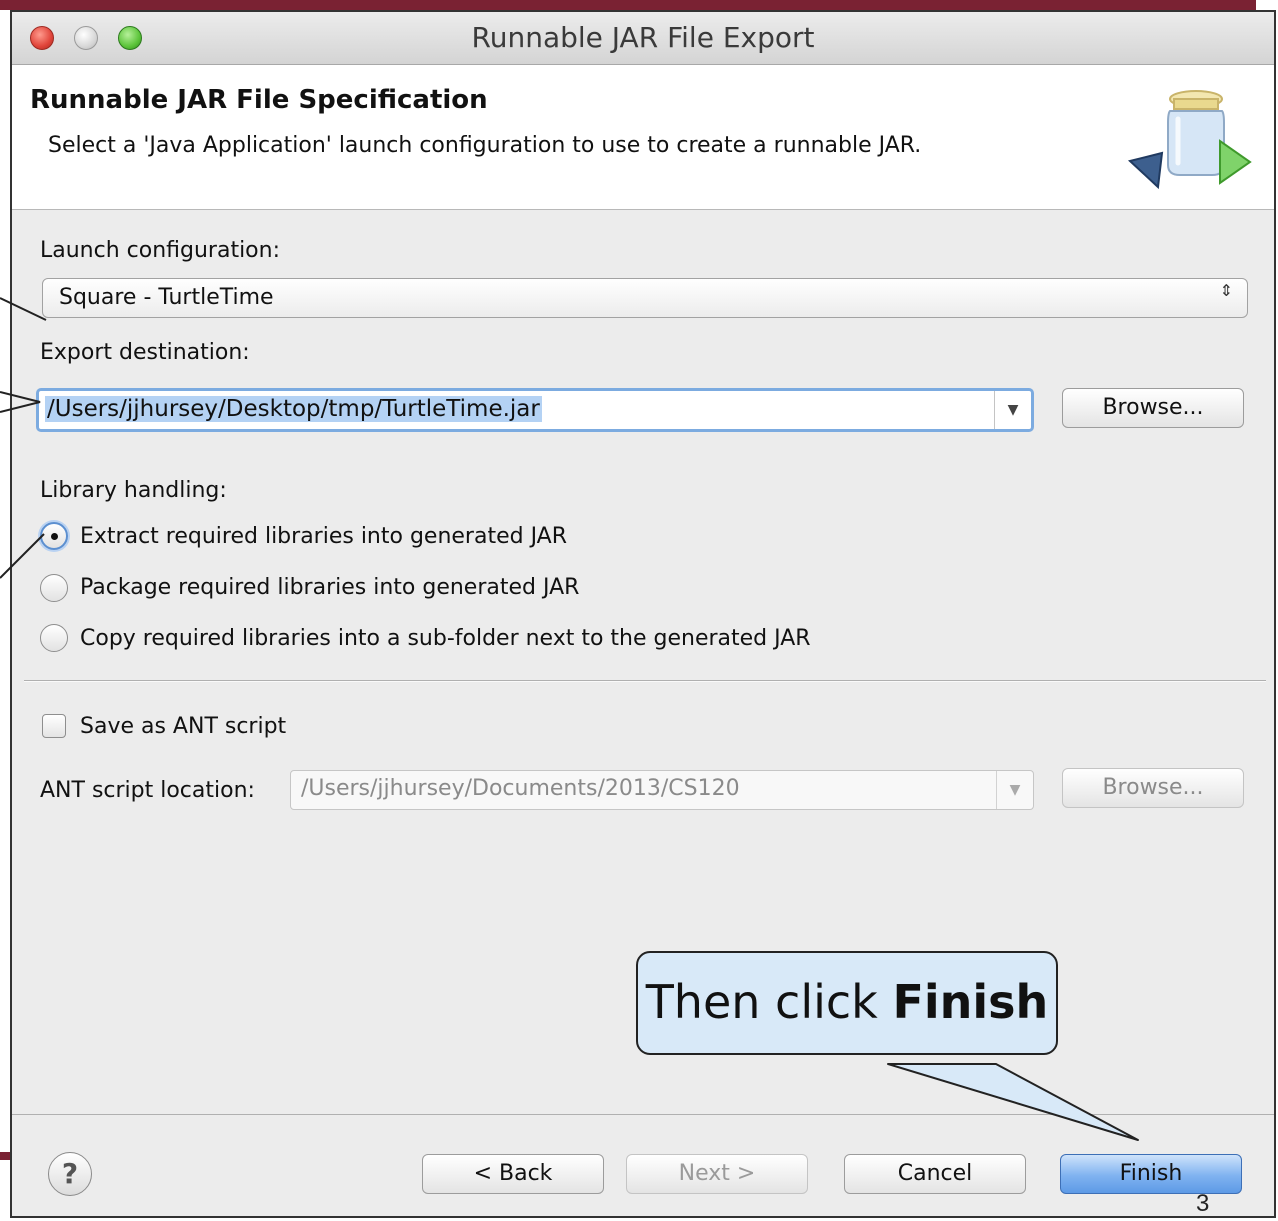 This screenshot has width=1278, height=1221. Describe the element at coordinates (1013, 1102) in the screenshot. I see `callout-pointer` at that location.